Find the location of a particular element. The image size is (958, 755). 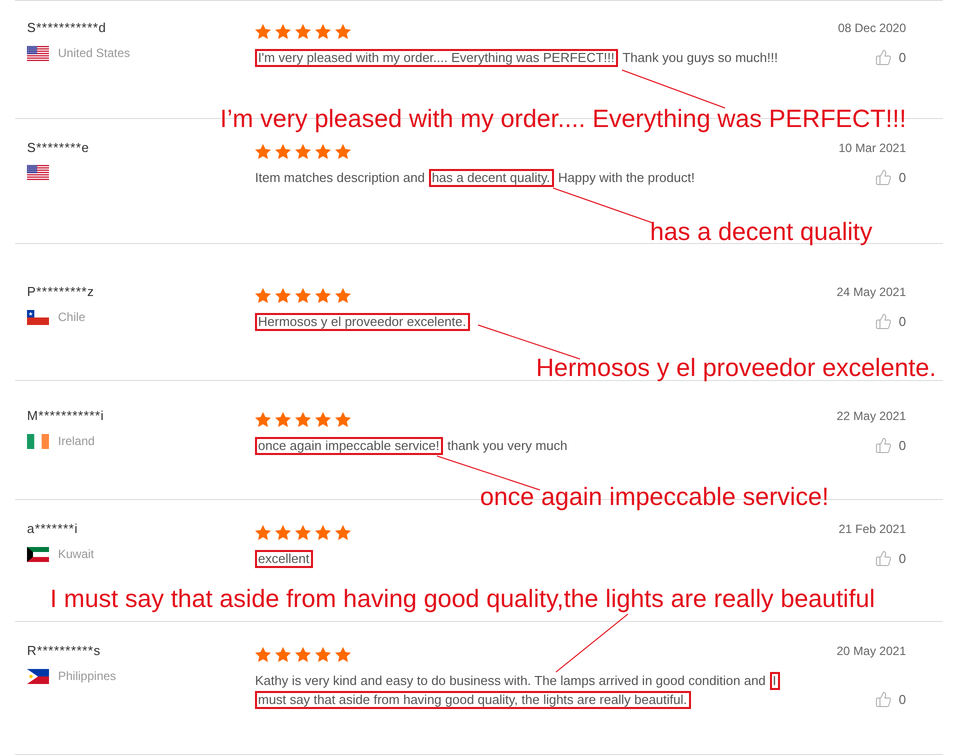

country-name: Philippines is located at coordinates (87, 676).